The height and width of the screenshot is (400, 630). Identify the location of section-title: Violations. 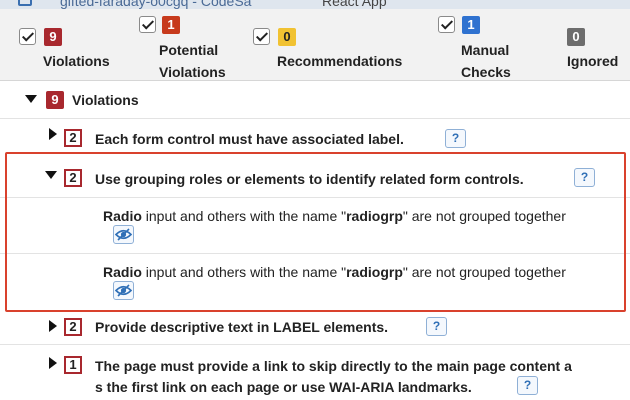
(105, 100).